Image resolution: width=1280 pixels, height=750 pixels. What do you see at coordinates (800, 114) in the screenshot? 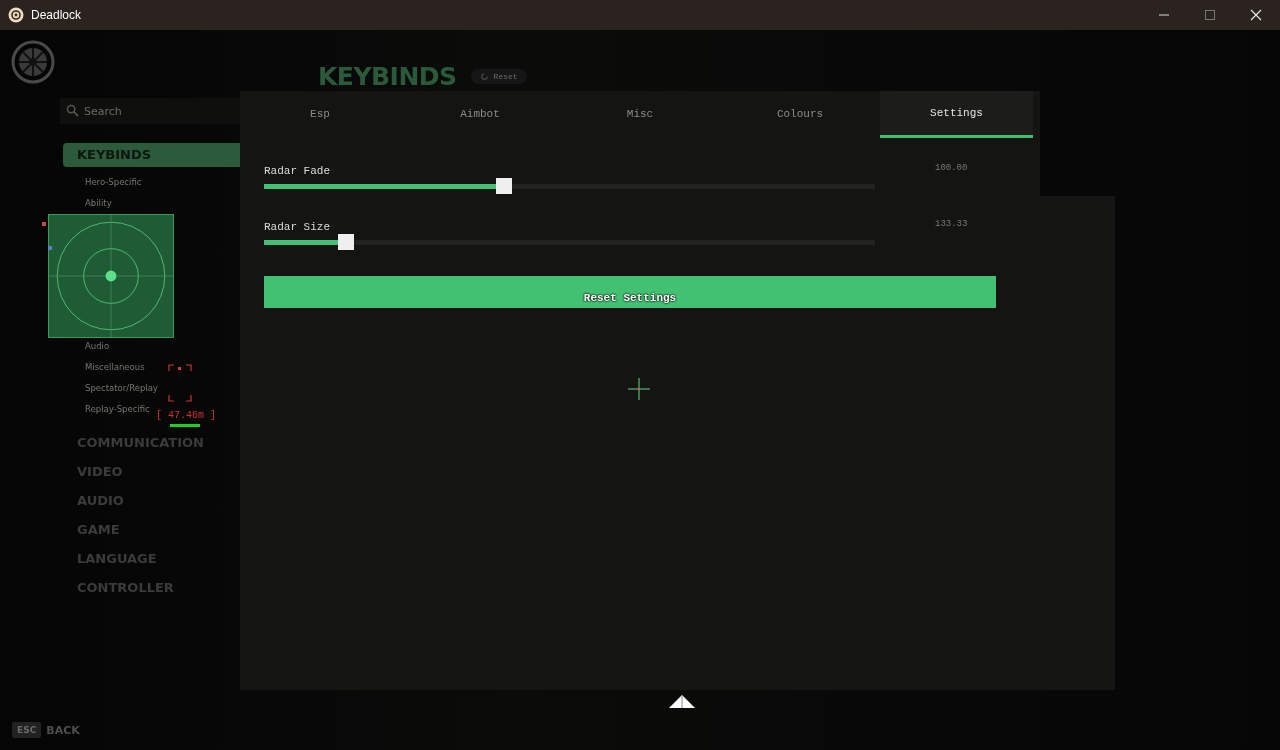
I see `tab: Colours` at bounding box center [800, 114].